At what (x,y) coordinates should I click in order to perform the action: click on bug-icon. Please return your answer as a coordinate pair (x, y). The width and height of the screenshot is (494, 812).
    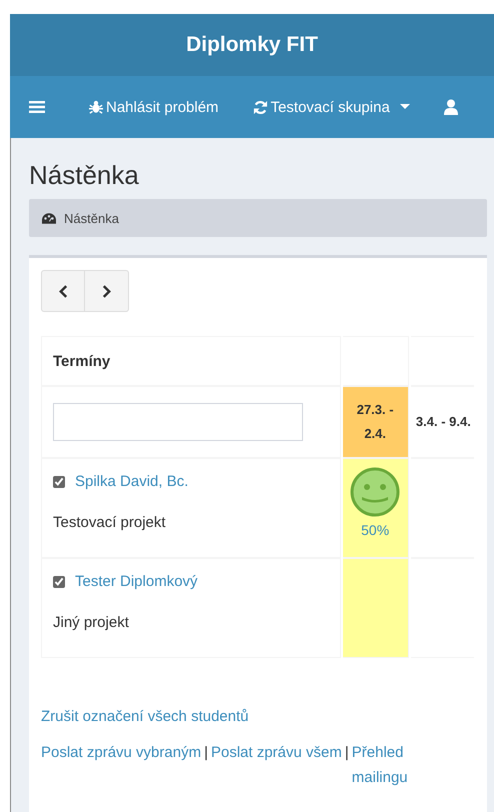
    Looking at the image, I should click on (96, 107).